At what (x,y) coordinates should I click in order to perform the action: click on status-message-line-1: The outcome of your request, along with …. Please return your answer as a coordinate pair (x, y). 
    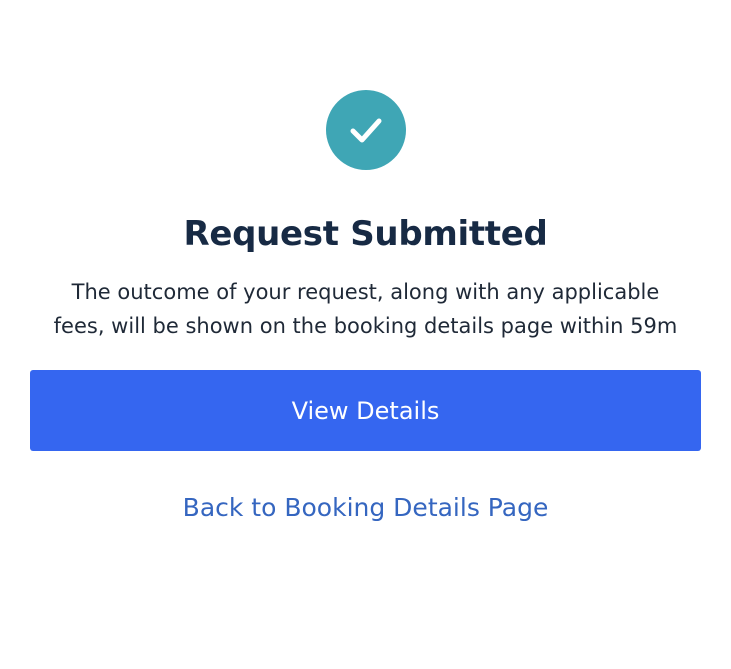
    Looking at the image, I should click on (365, 292).